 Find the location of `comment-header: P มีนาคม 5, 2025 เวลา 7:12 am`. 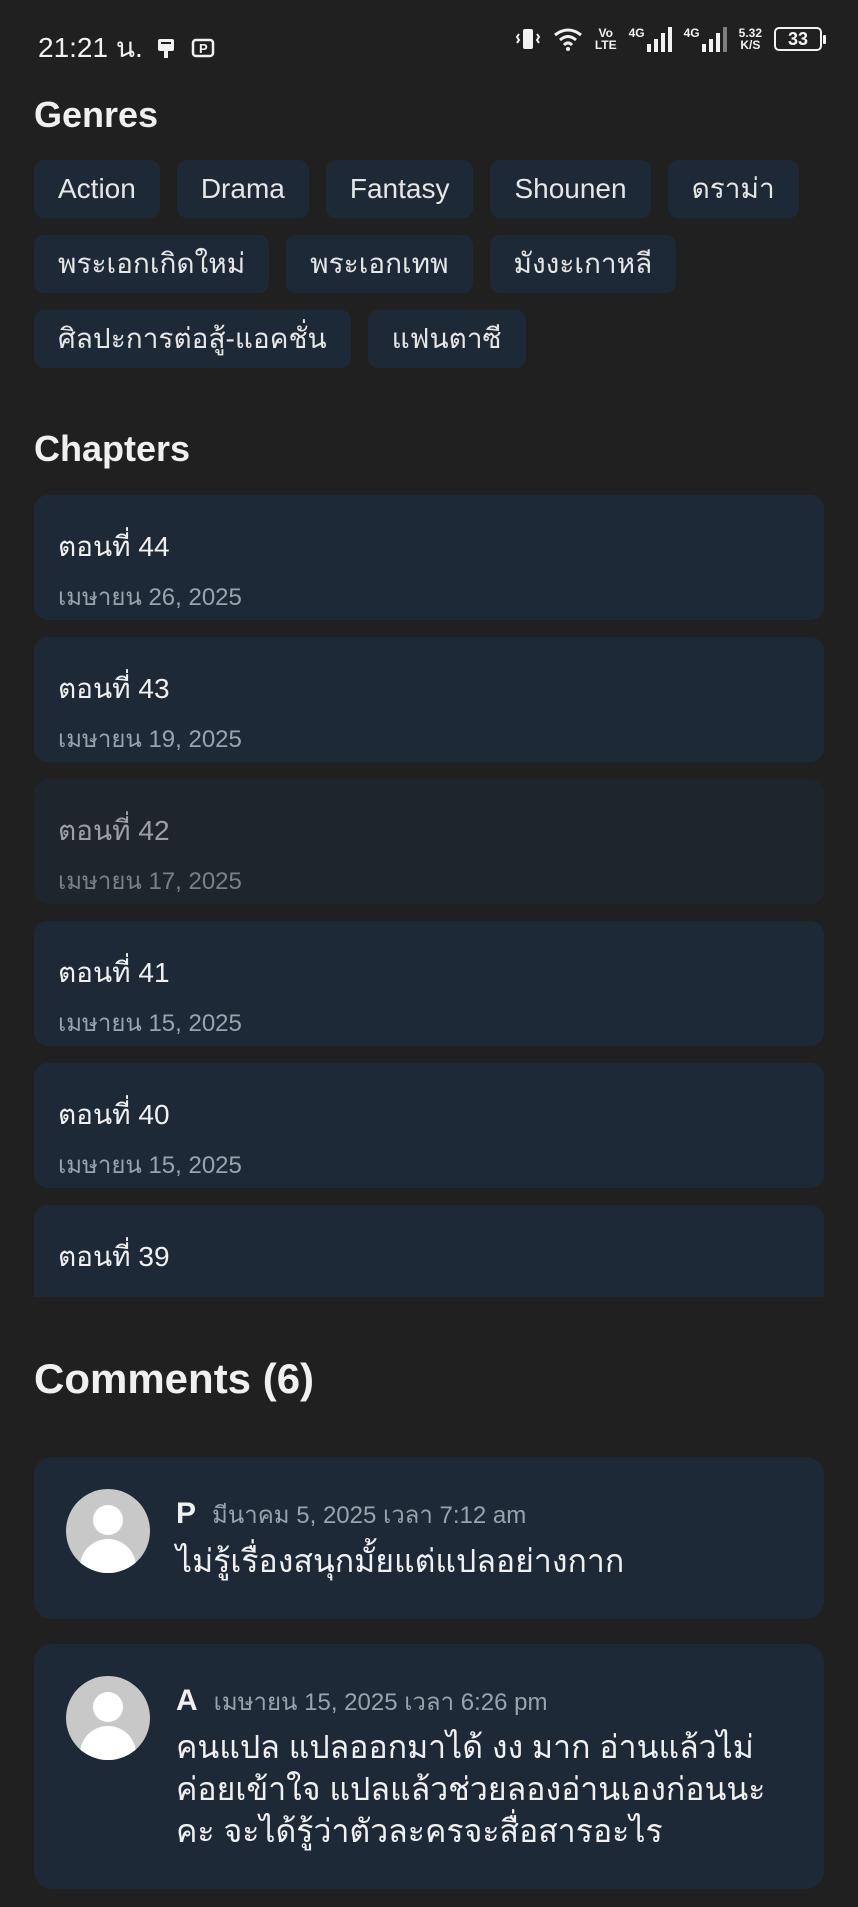

comment-header: P มีนาคม 5, 2025 เวลา 7:12 am is located at coordinates (351, 1514).